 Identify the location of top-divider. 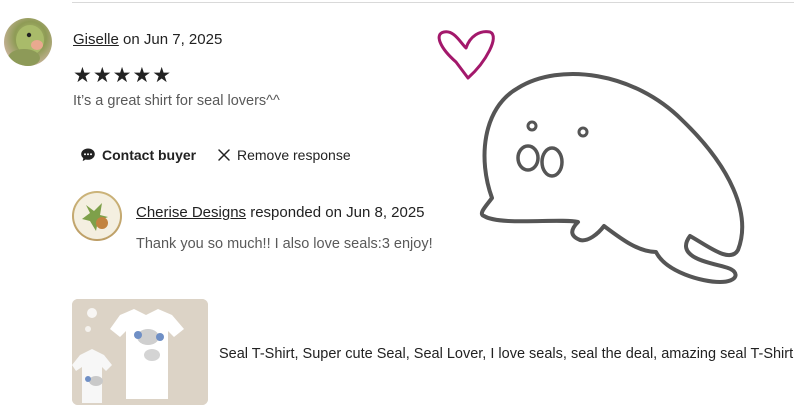
(433, 2).